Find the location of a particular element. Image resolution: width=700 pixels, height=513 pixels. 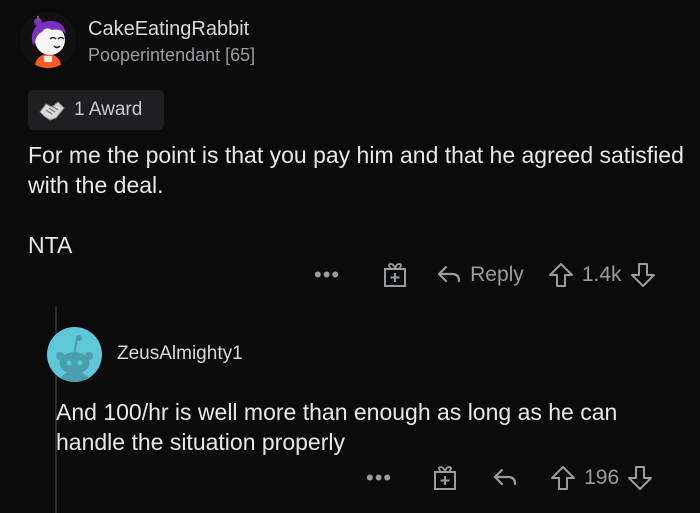

vote-count: 196 is located at coordinates (602, 477).